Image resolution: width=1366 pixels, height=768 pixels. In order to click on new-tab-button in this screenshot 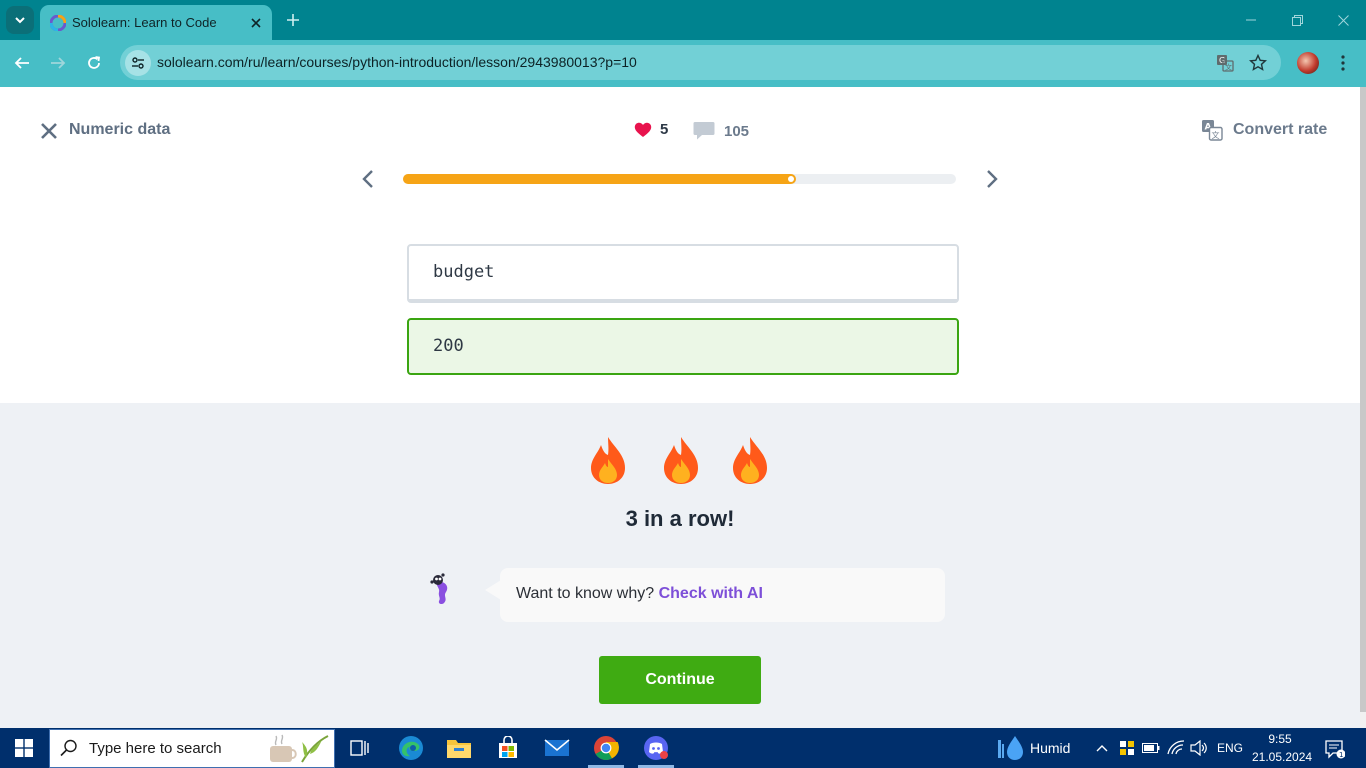, I will do `click(293, 20)`.